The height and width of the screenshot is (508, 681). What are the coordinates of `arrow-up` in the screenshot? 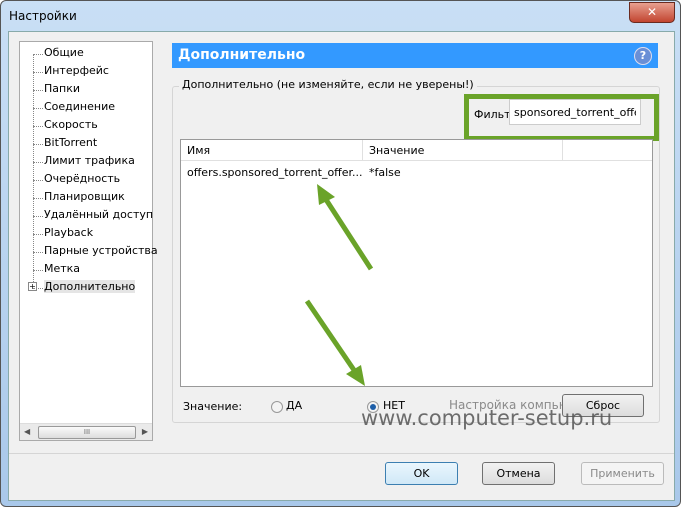 It's located at (348, 233).